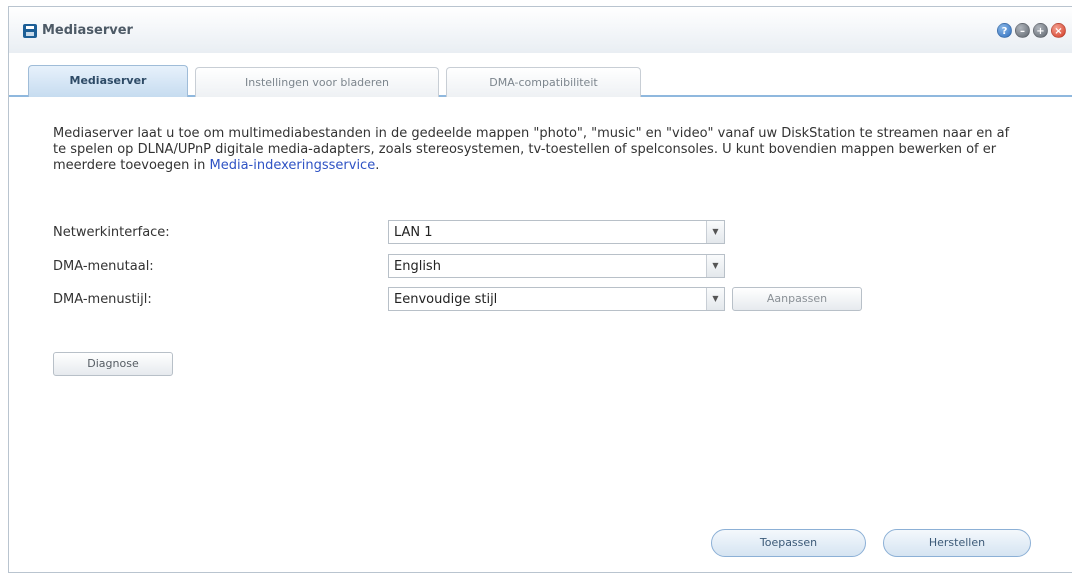 This screenshot has height=573, width=1072. I want to click on tab-mediaserver: Mediaserver, so click(108, 81).